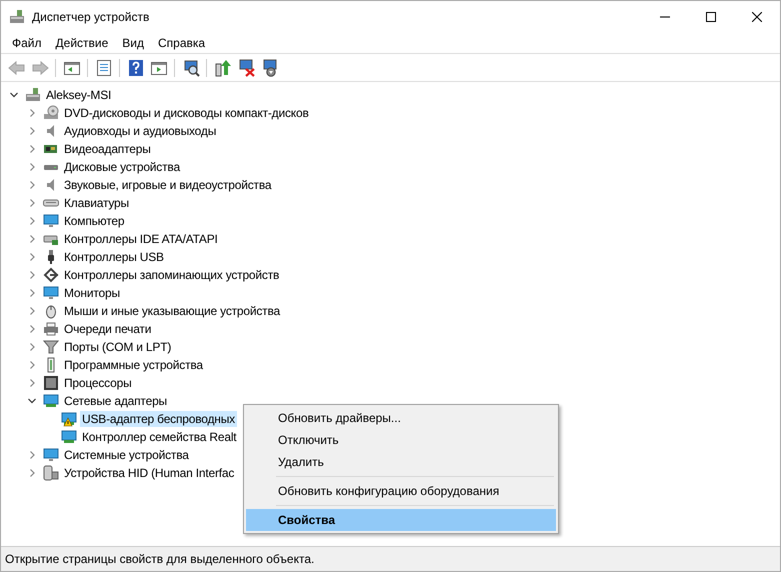 This screenshot has width=781, height=572. What do you see at coordinates (94, 221) in the screenshot?
I see `tree-item: Компьютер` at bounding box center [94, 221].